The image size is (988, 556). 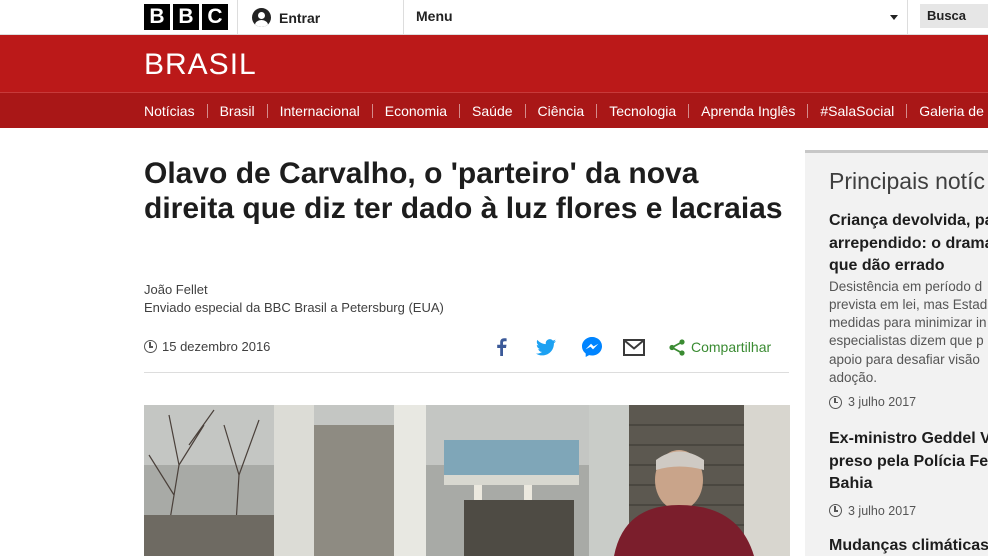 What do you see at coordinates (169, 111) in the screenshot?
I see `nav-item: Notícias` at bounding box center [169, 111].